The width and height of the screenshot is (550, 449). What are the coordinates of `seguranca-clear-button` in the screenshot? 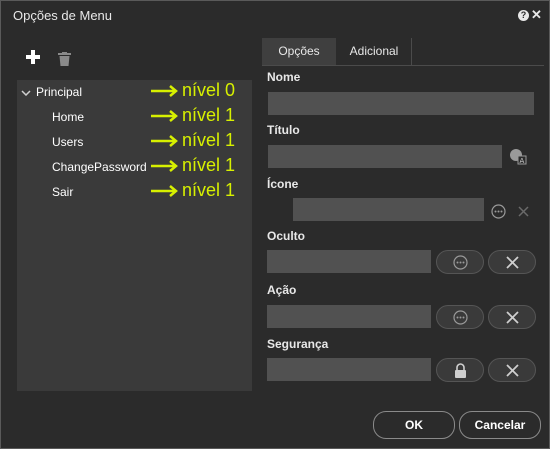 It's located at (512, 370).